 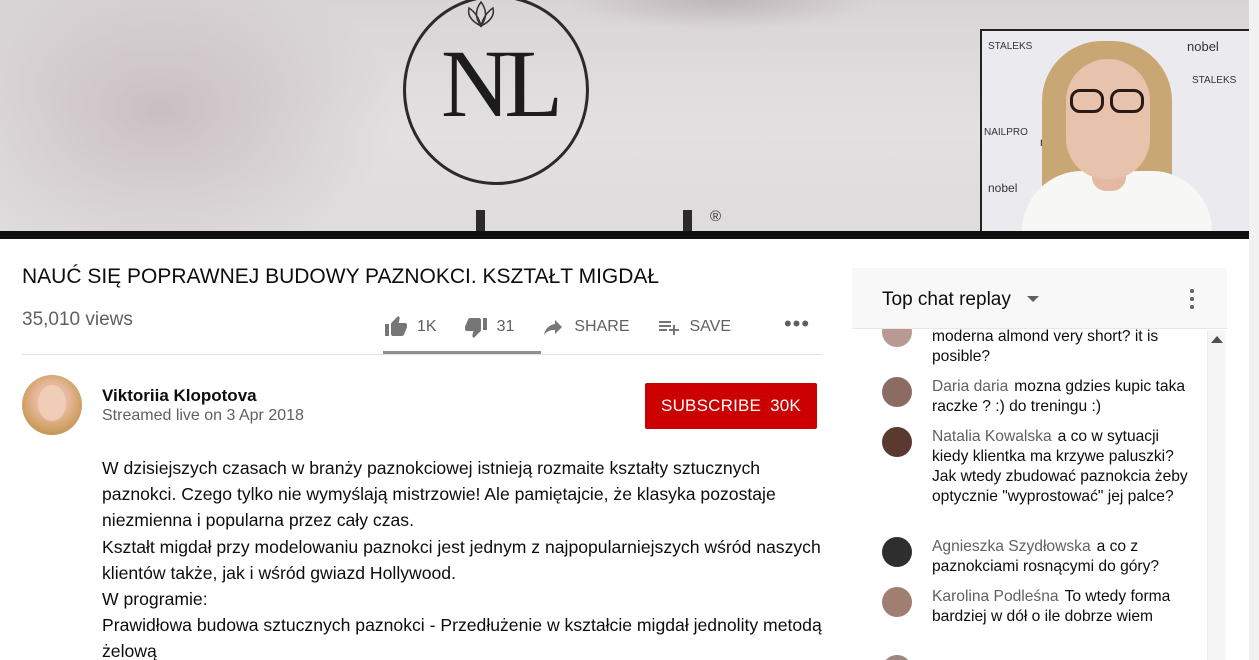 What do you see at coordinates (1214, 80) in the screenshot?
I see `webcam-brand-2b: STALEKS` at bounding box center [1214, 80].